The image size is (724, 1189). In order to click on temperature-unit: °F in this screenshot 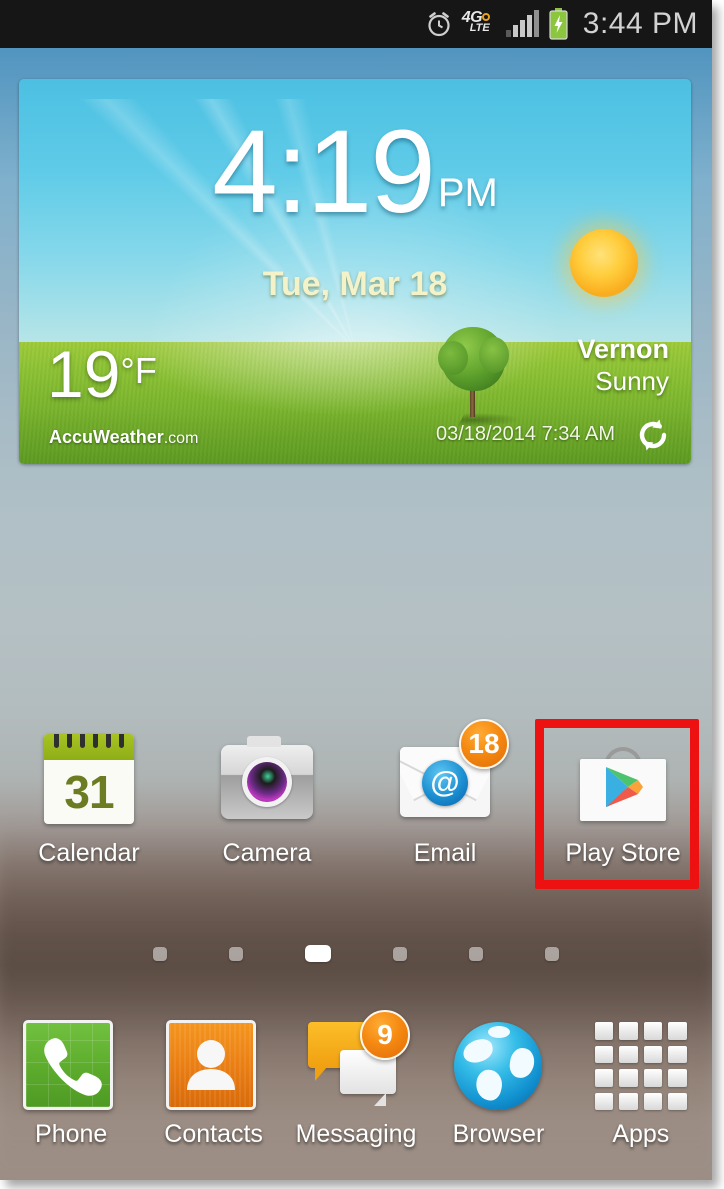, I will do `click(138, 370)`.